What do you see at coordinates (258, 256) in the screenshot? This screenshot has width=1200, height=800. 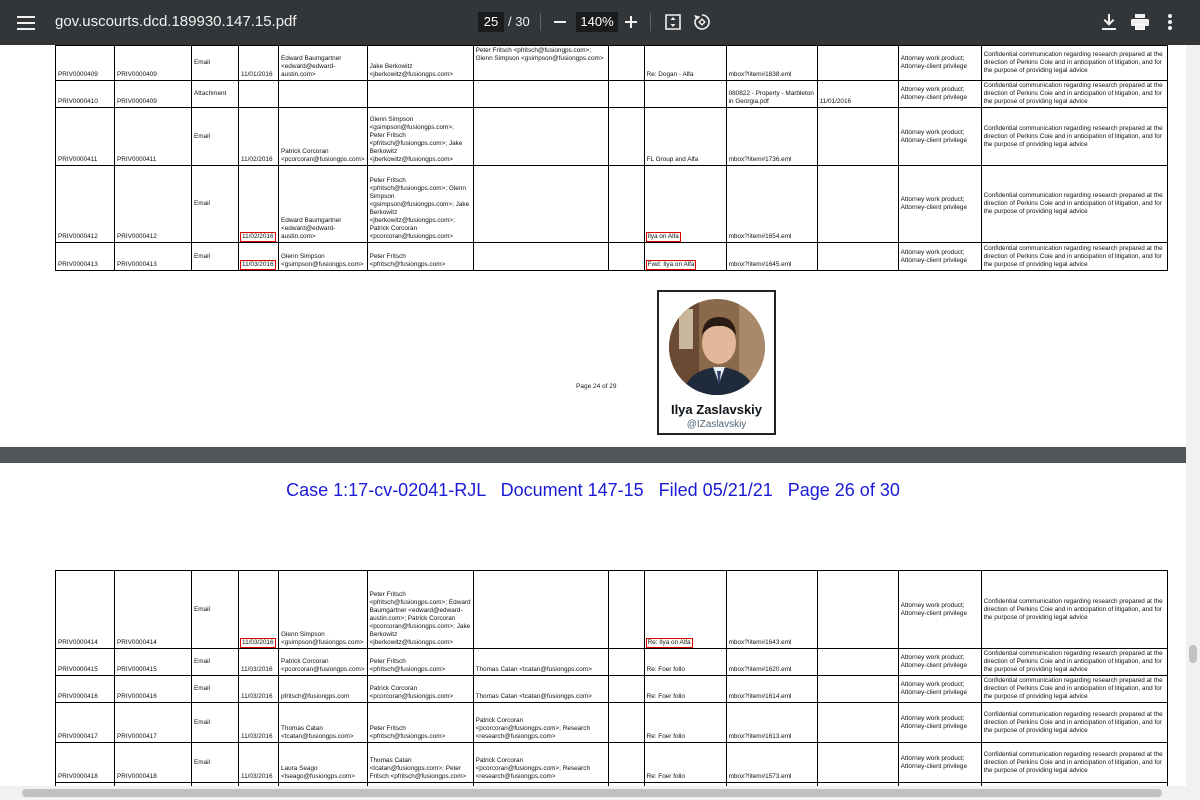 I see `cell-date: 11/03/2016` at bounding box center [258, 256].